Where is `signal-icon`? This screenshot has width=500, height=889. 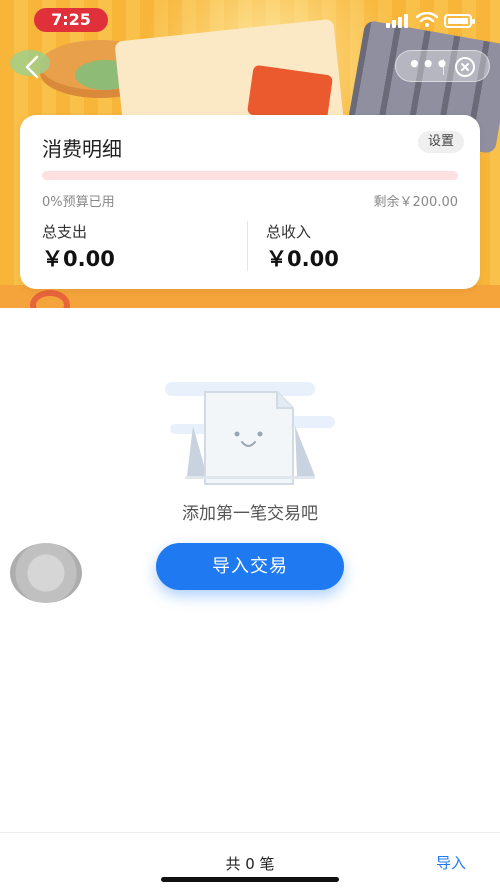 signal-icon is located at coordinates (398, 21).